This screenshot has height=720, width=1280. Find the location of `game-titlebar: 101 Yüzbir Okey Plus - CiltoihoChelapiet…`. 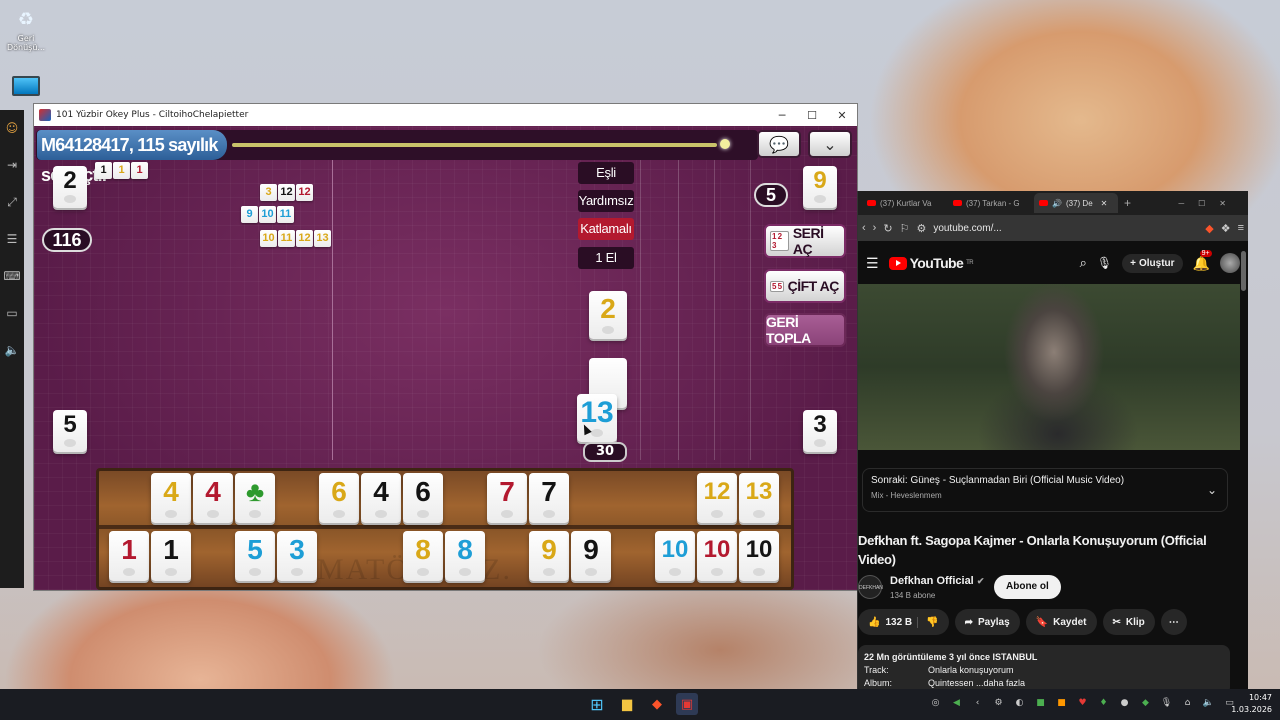

game-titlebar: 101 Yüzbir Okey Plus - CiltoihoChelapiet… is located at coordinates (445, 115).